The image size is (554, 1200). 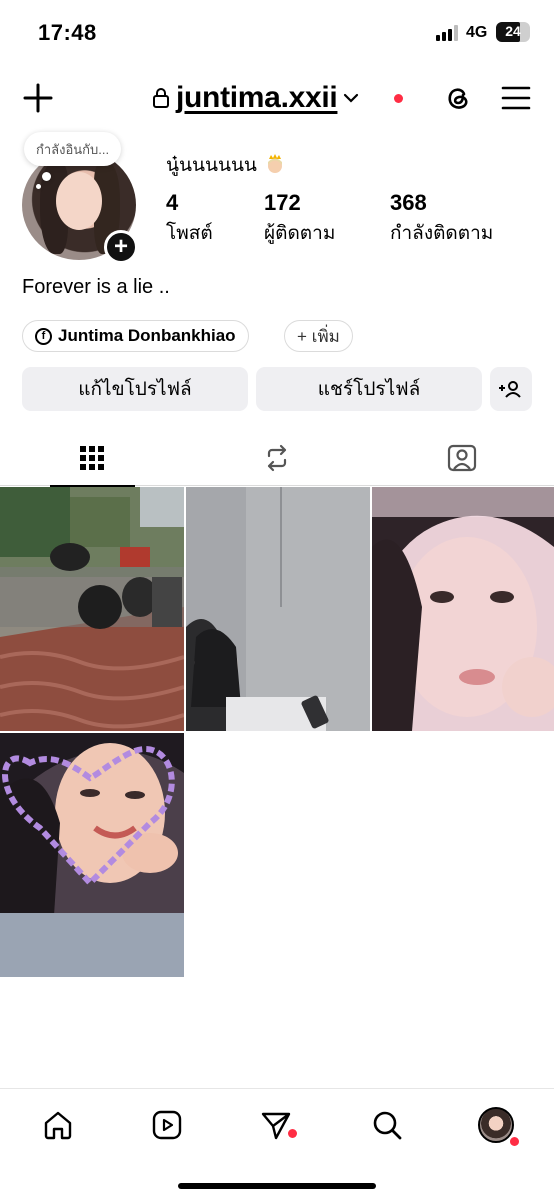 I want to click on send-icon, so click(x=276, y=1126).